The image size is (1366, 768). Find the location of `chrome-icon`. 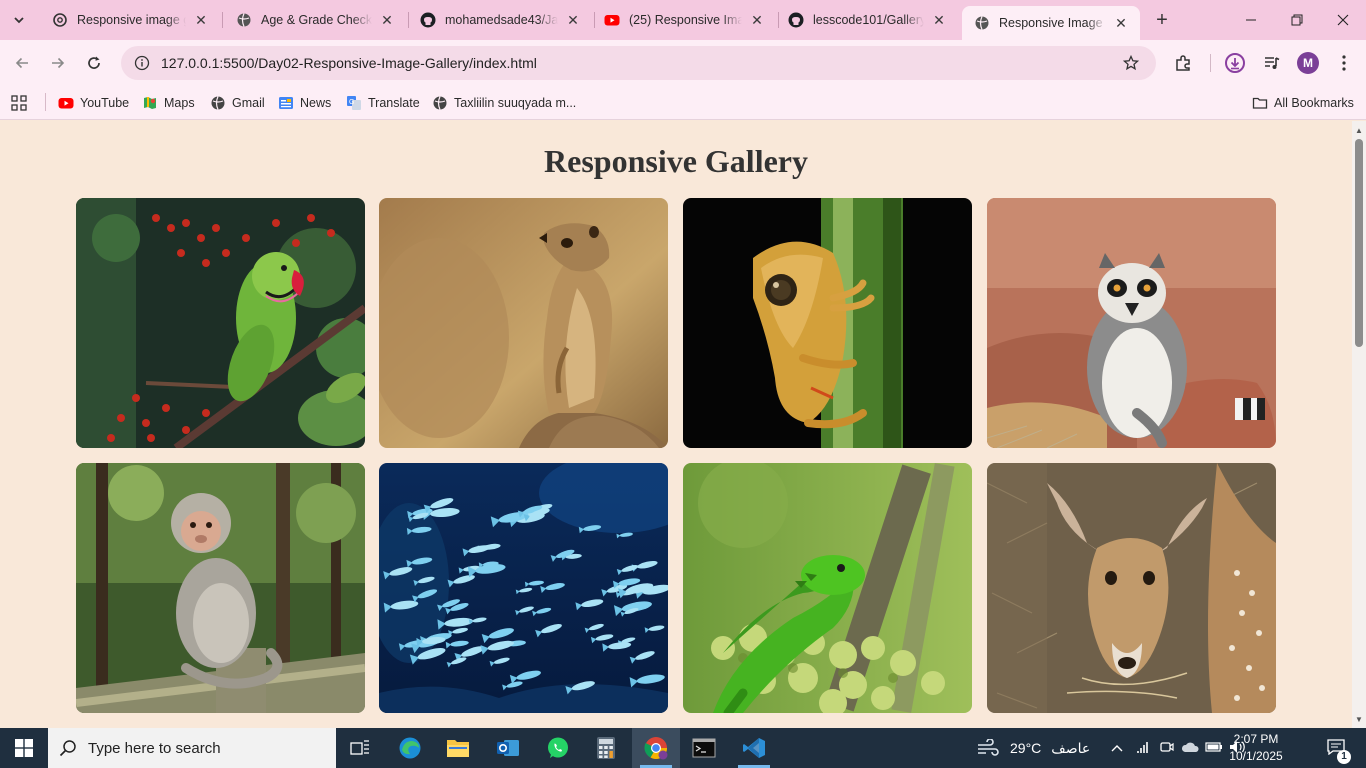

chrome-icon is located at coordinates (656, 748).